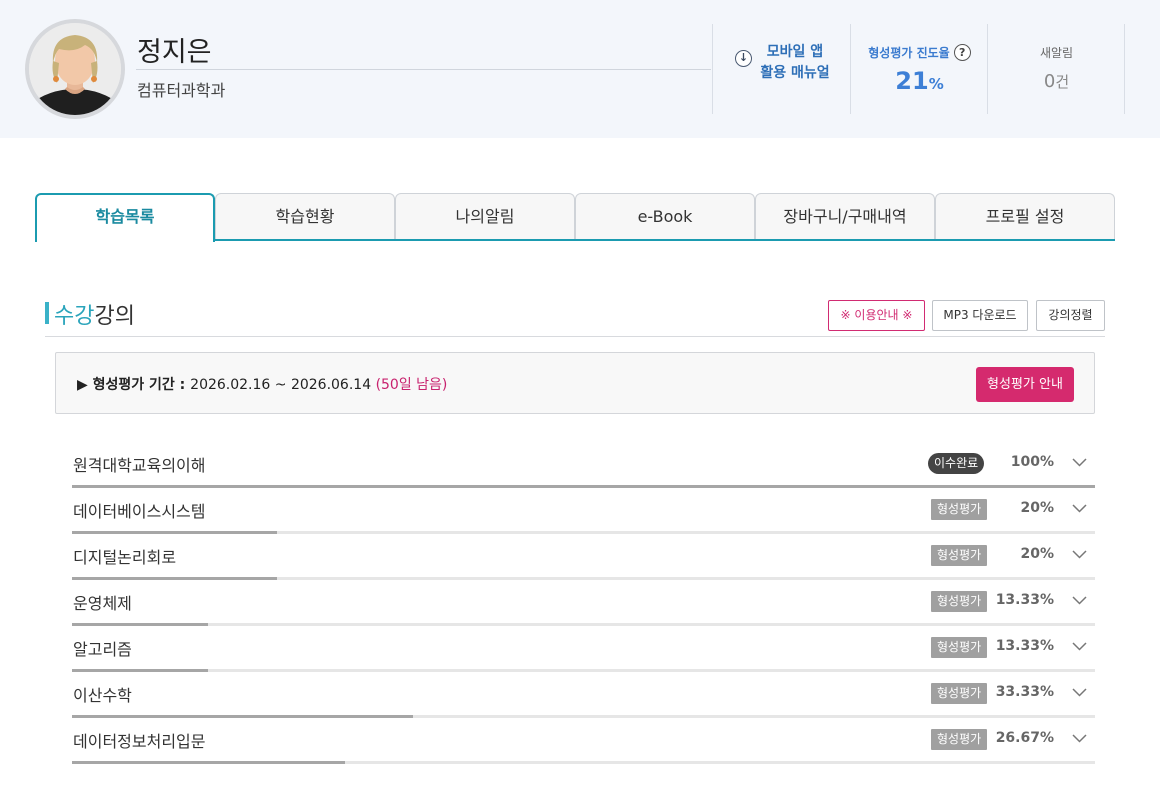 Image resolution: width=1160 pixels, height=796 pixels. What do you see at coordinates (102, 695) in the screenshot?
I see `course-name: 이산수학` at bounding box center [102, 695].